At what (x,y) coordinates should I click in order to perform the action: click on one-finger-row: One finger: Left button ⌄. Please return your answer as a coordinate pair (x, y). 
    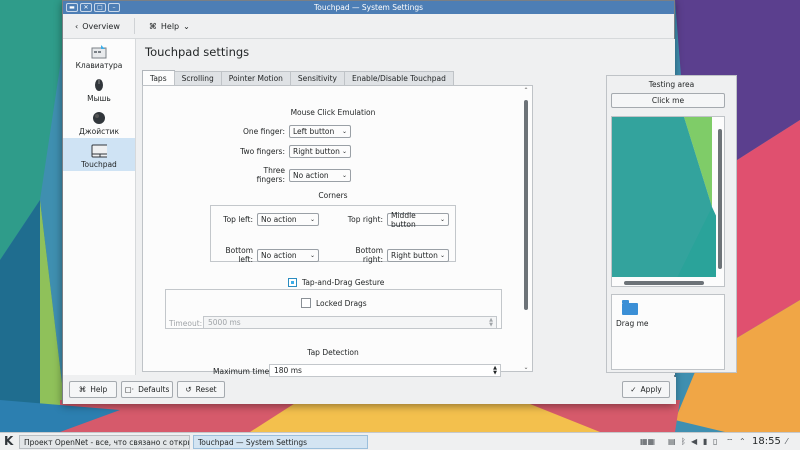
    Looking at the image, I should click on (294, 131).